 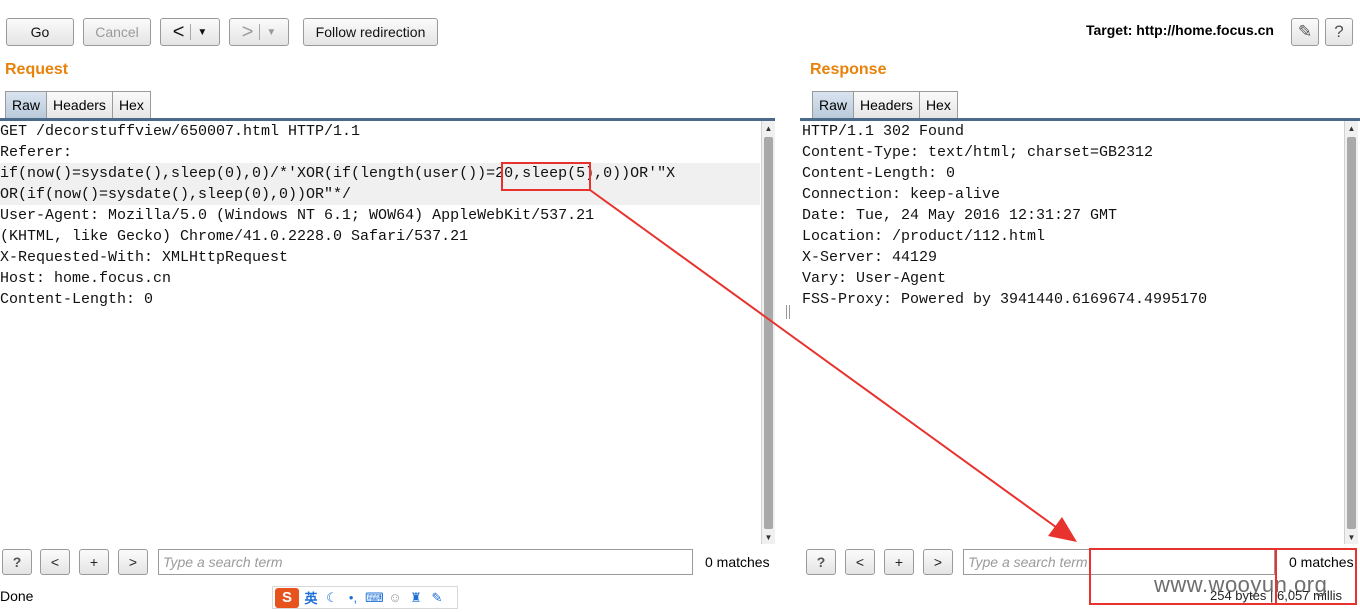 I want to click on request-line: GET /decorstuffview/650007.html HTTP/1.1, so click(x=180, y=131).